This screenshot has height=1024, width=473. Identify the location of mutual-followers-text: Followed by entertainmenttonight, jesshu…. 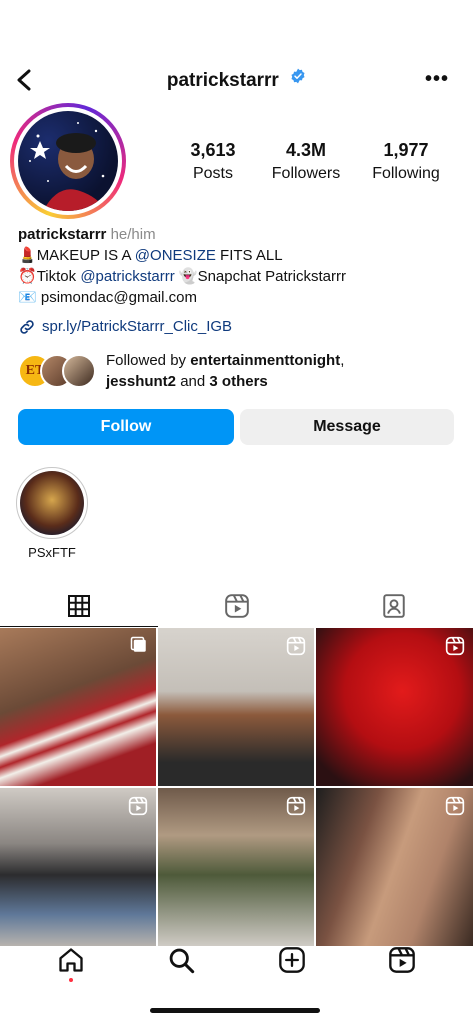
(225, 371).